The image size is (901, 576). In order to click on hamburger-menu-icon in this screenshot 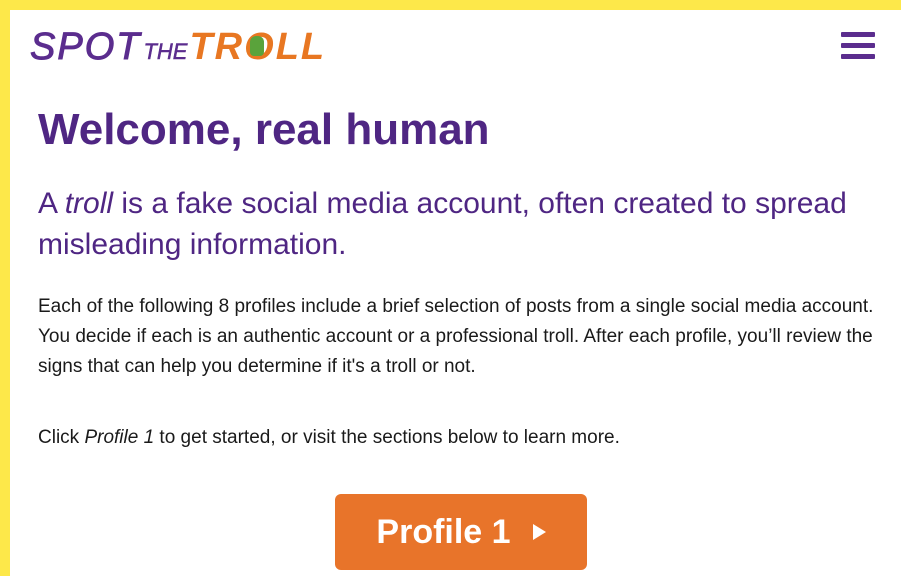, I will do `click(858, 46)`.